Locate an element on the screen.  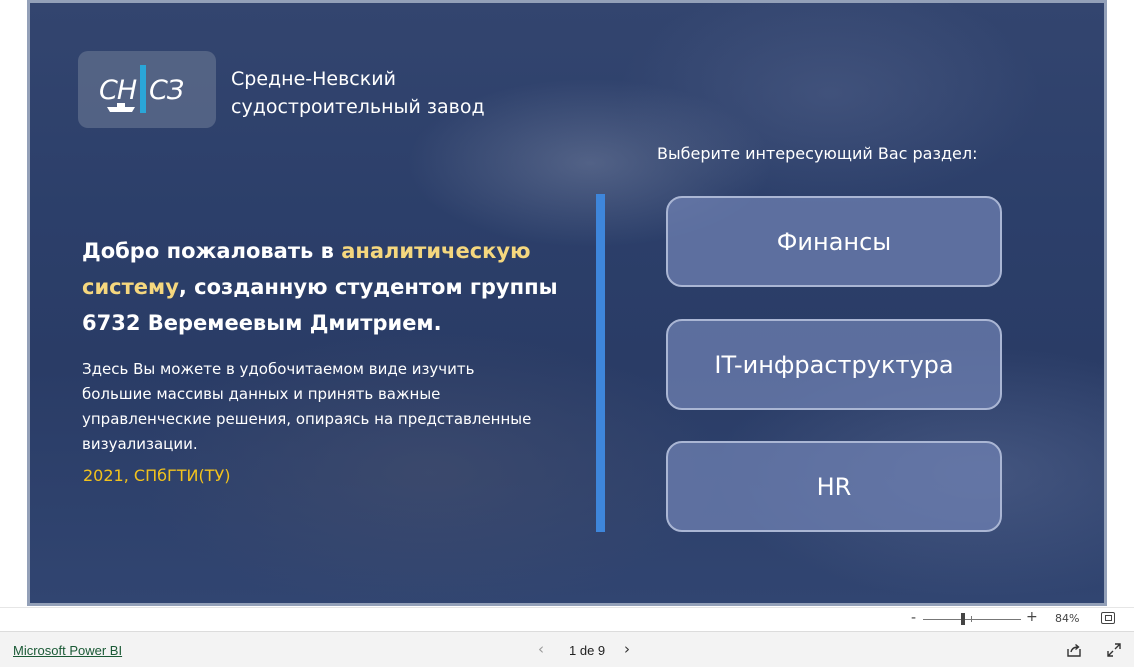
company-name: Средне-Невский судостроительный завод is located at coordinates (381, 93).